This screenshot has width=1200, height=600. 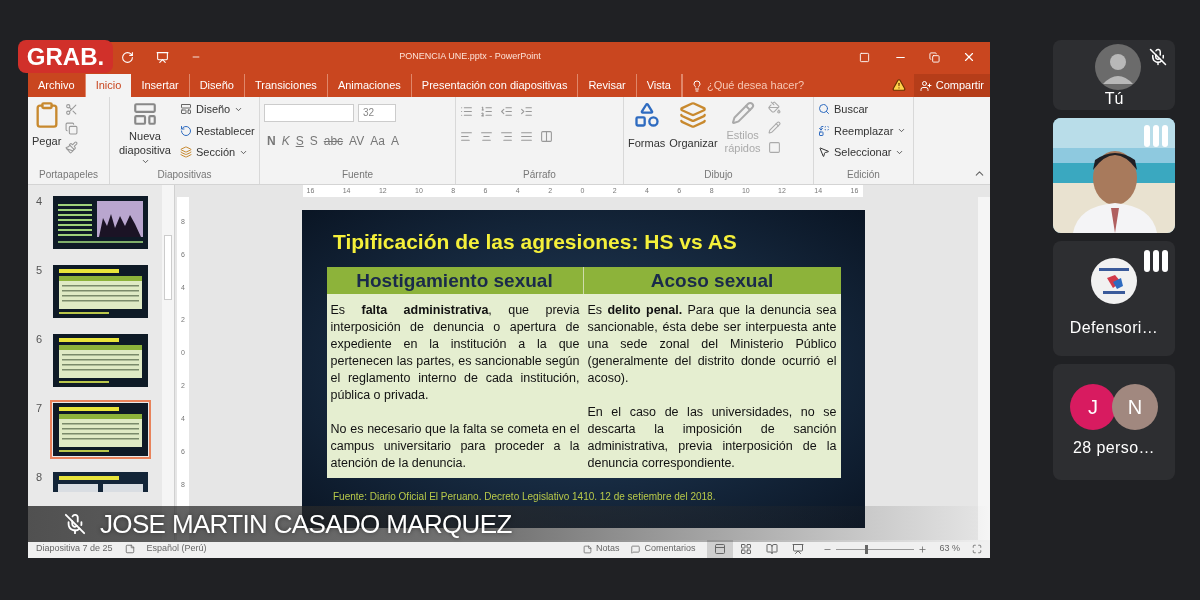 I want to click on comments-button: Comentarios, so click(x=663, y=549).